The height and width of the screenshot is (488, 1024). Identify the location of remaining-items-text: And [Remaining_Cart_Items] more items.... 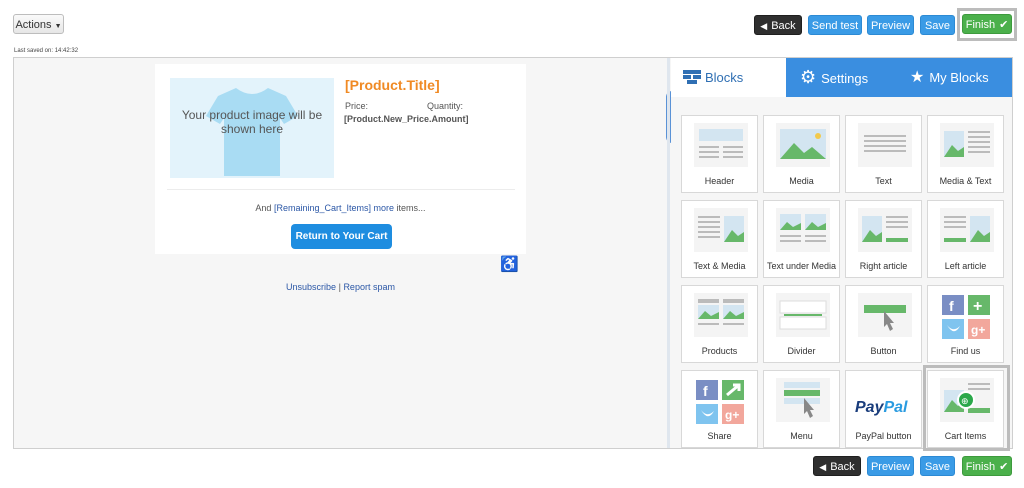
(340, 208).